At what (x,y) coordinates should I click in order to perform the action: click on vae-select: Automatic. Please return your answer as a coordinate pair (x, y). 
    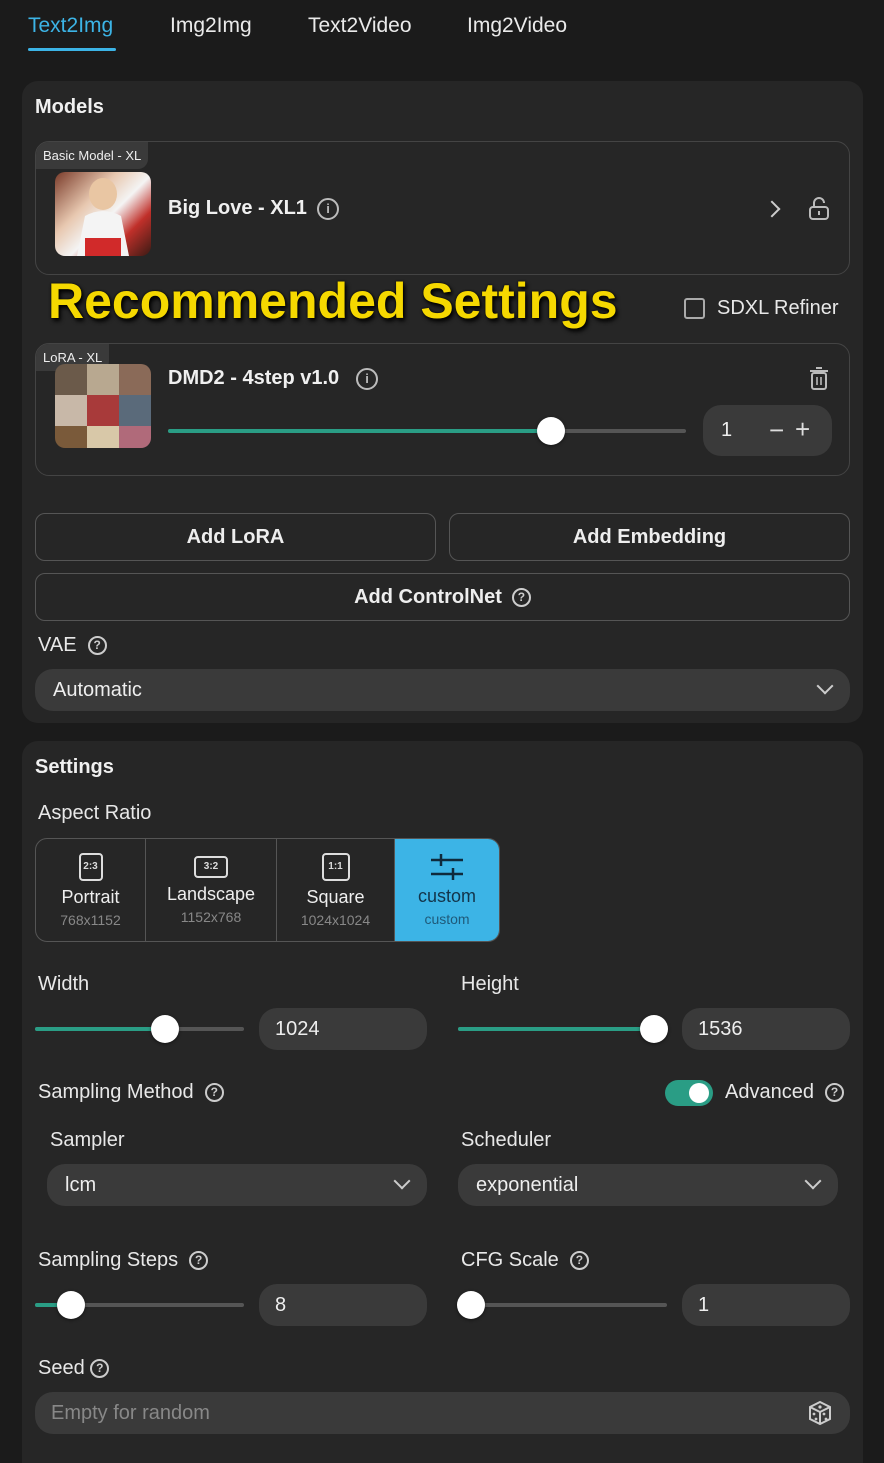
    Looking at the image, I should click on (442, 690).